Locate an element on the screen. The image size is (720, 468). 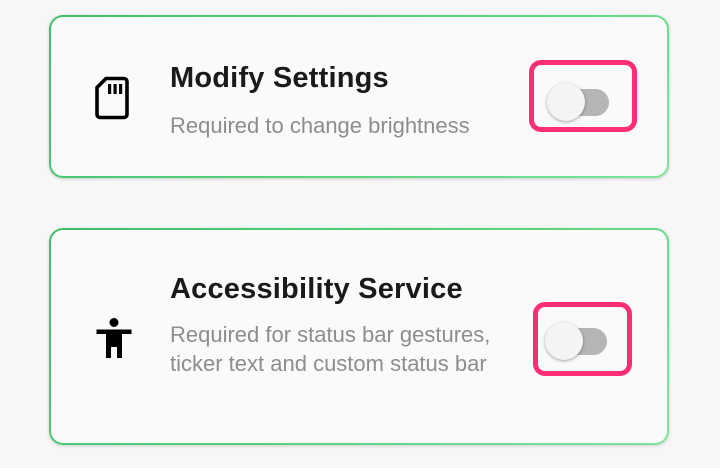
accessibility-icon is located at coordinates (114, 341).